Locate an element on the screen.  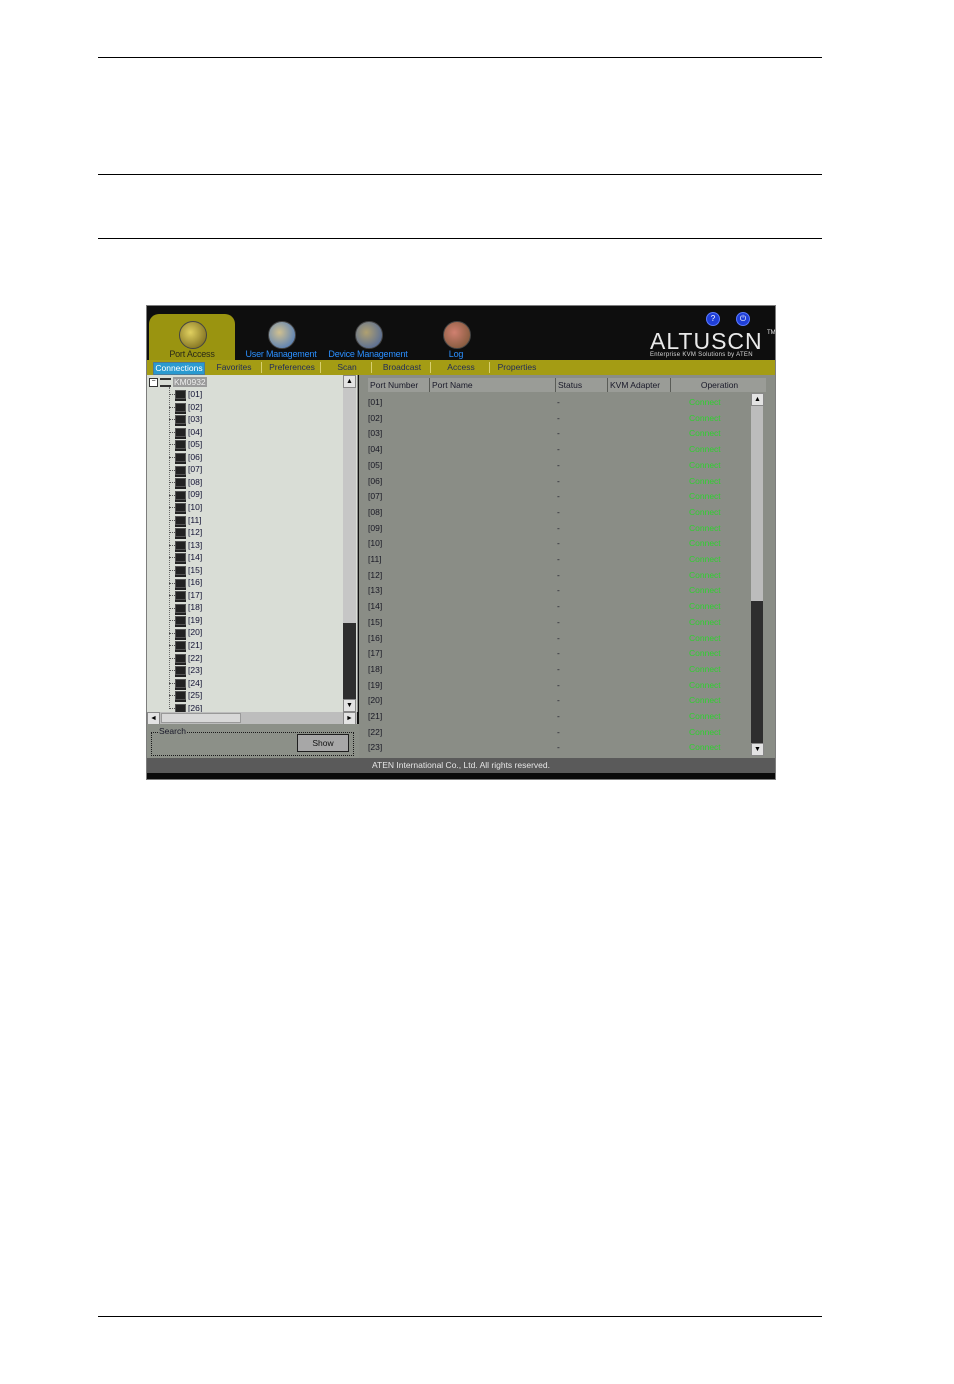
table-row: [07] - Connect is located at coordinates (558, 496).